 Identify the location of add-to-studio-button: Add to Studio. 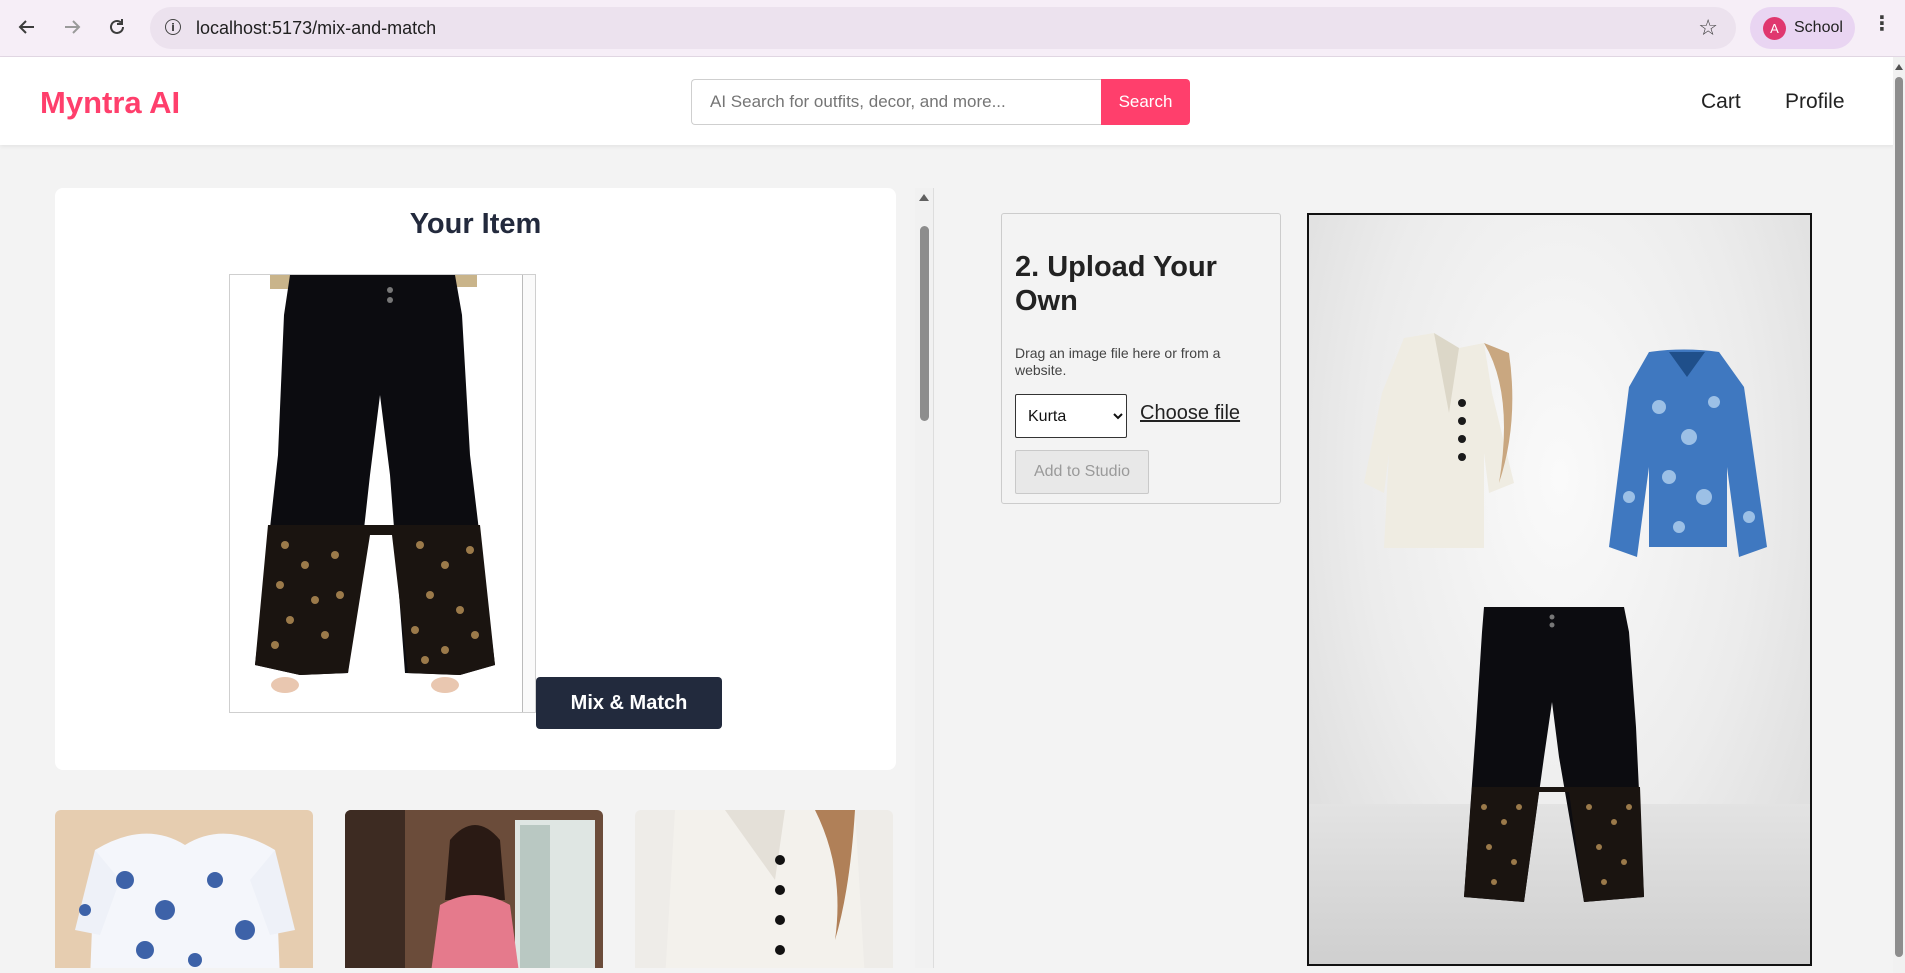
(1082, 472).